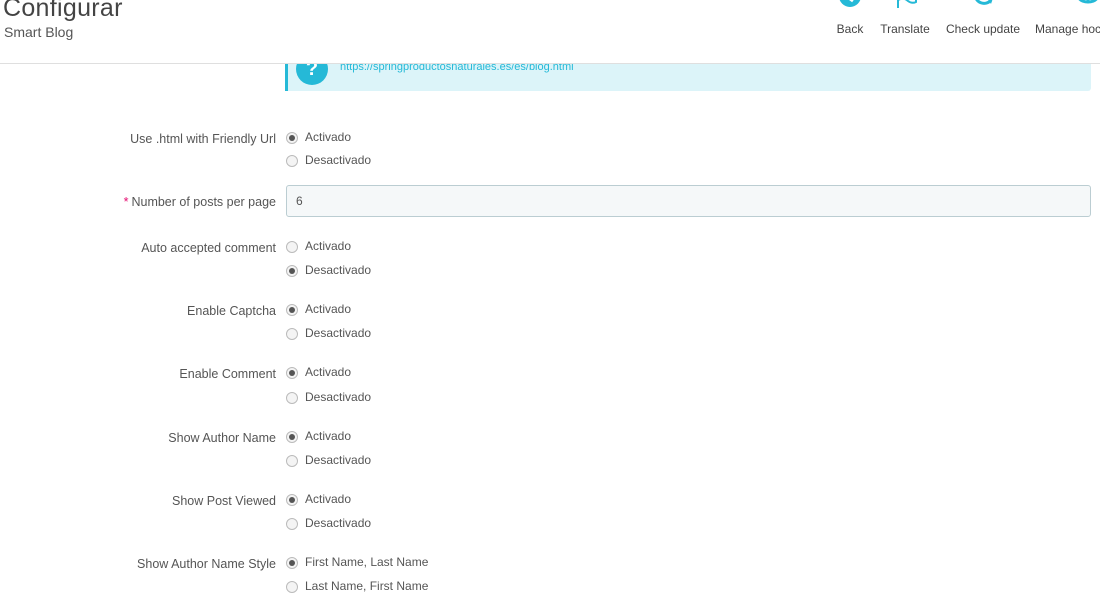 The width and height of the screenshot is (1100, 598). Describe the element at coordinates (688, 201) in the screenshot. I see `posts-per-page-input` at that location.